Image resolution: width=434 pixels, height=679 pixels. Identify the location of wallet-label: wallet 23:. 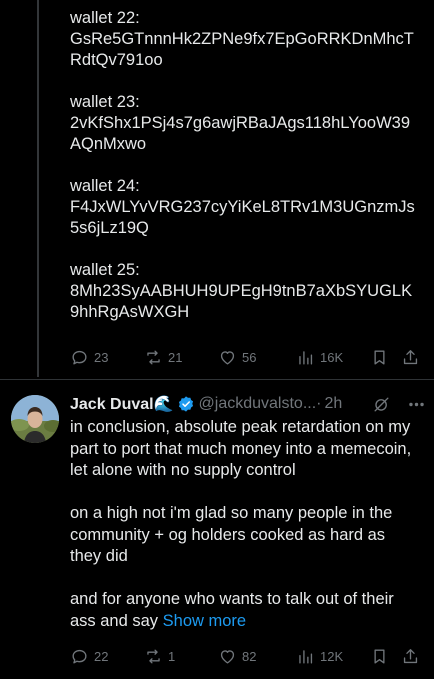
(105, 102).